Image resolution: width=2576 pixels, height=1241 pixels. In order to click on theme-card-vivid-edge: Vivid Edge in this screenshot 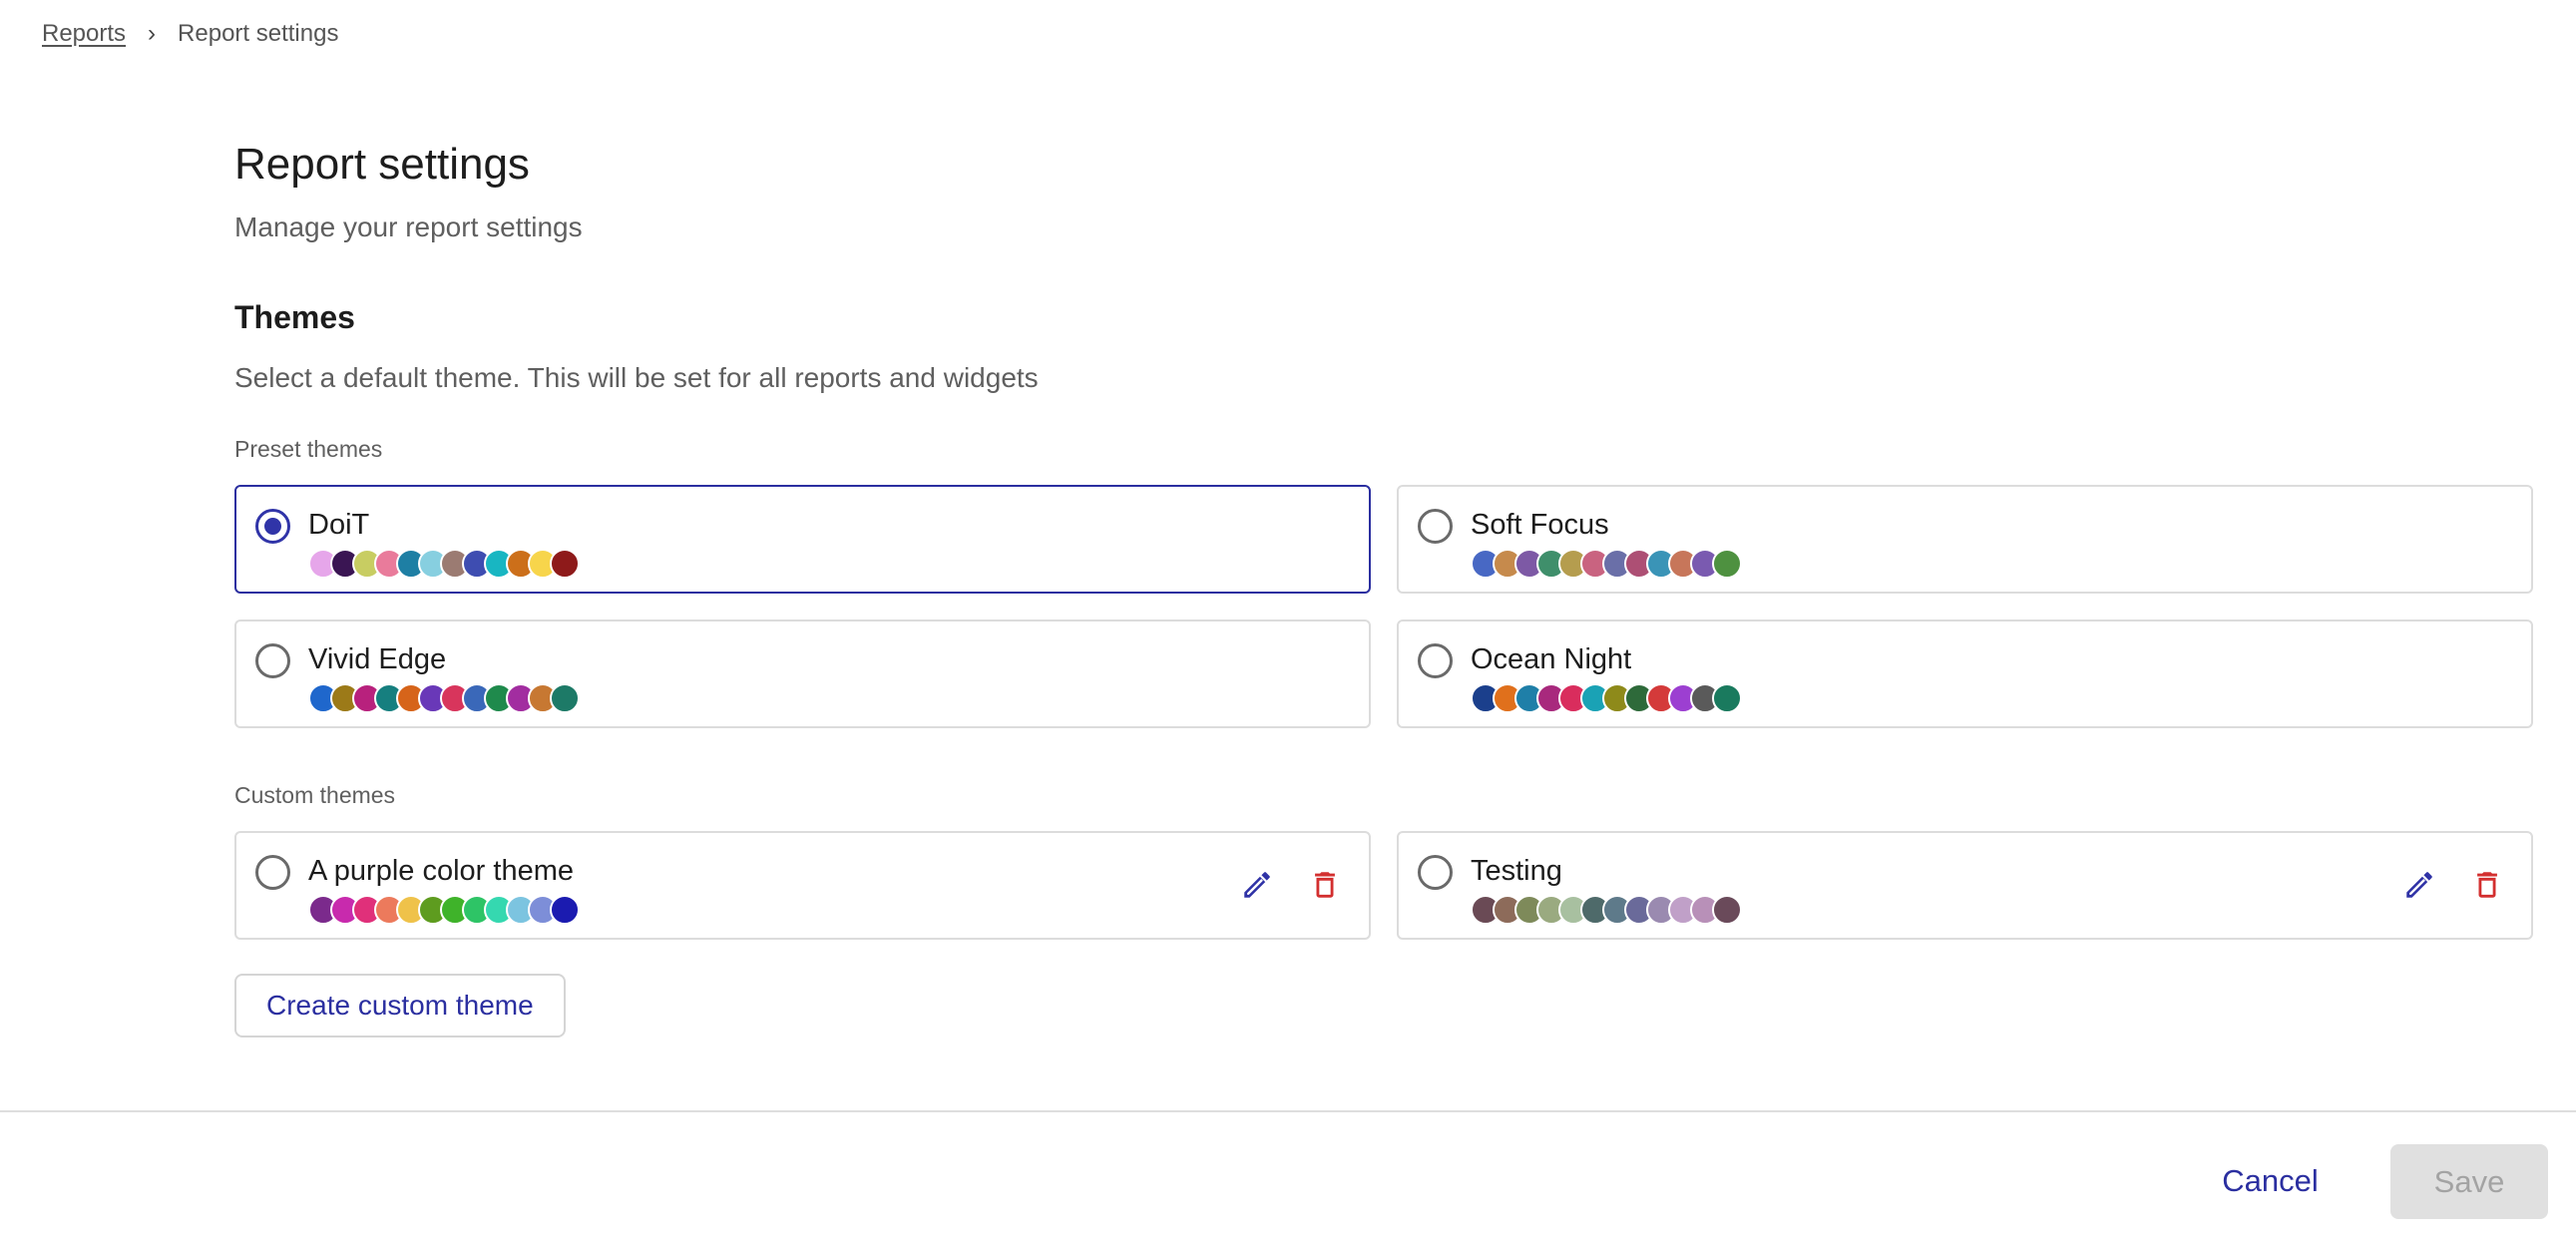, I will do `click(802, 674)`.